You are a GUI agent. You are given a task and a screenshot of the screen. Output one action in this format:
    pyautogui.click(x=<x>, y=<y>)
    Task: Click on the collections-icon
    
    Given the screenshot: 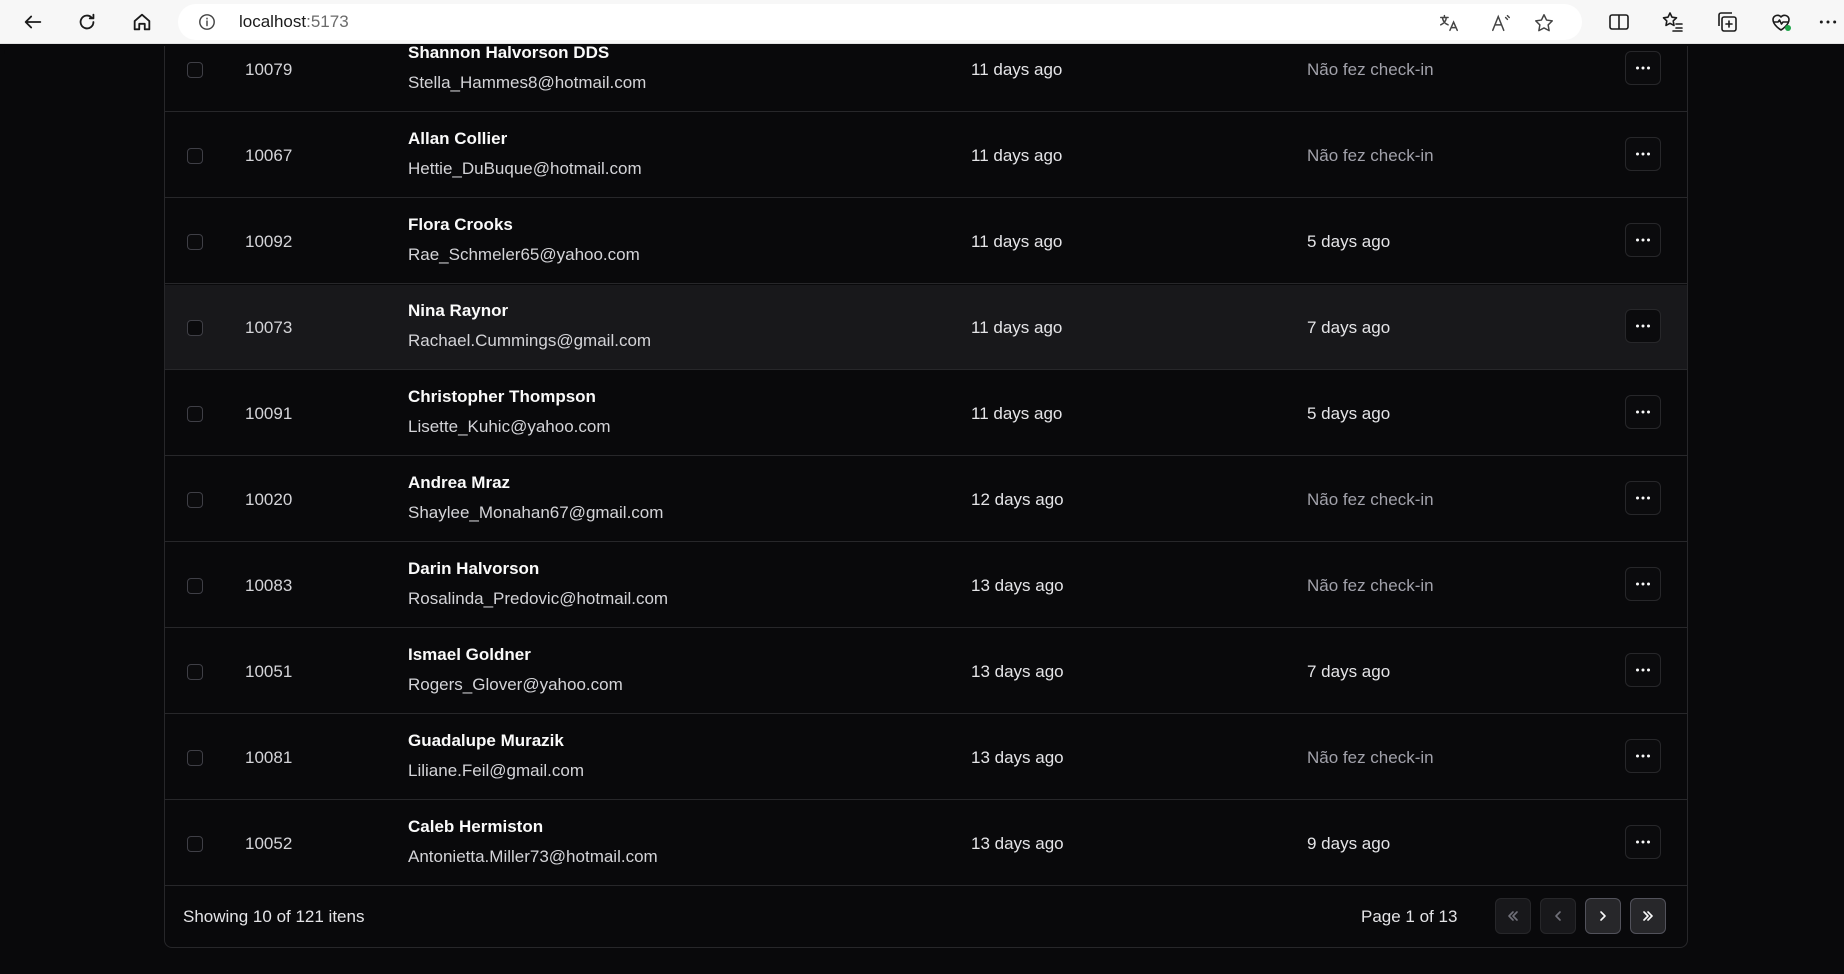 What is the action you would take?
    pyautogui.click(x=1727, y=22)
    